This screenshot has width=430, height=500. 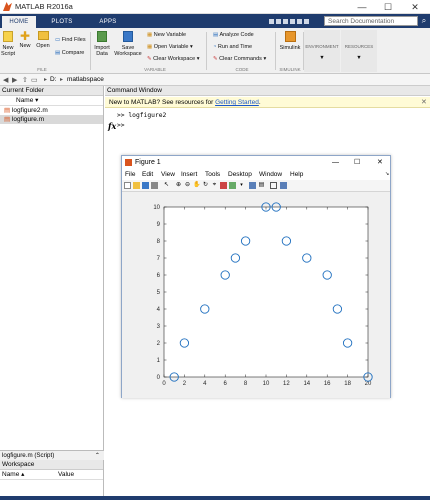 What do you see at coordinates (142, 115) in the screenshot?
I see `command-history-line: >> logfigure2` at bounding box center [142, 115].